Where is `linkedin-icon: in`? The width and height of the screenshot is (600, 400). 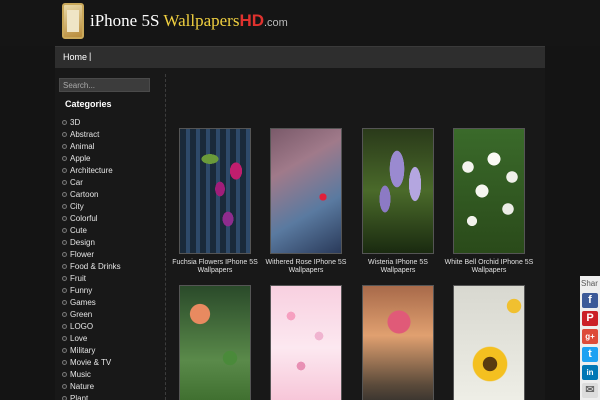 linkedin-icon: in is located at coordinates (590, 372).